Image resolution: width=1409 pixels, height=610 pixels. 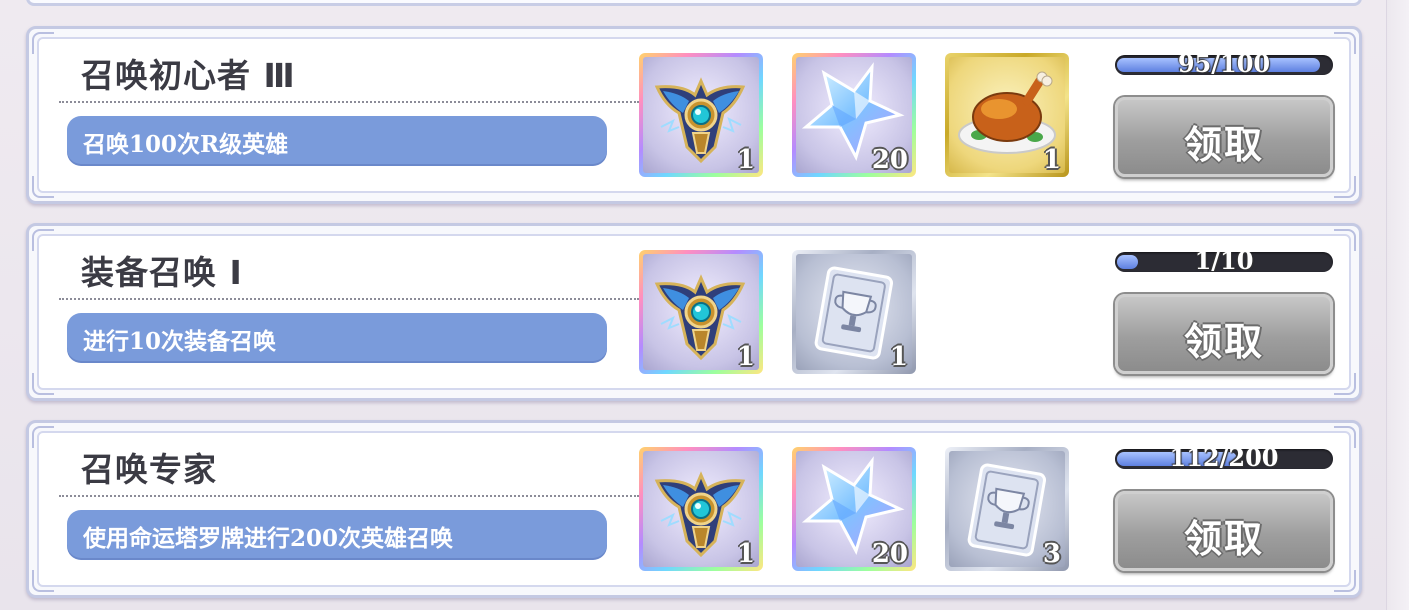 I want to click on scrollbar-track, so click(x=1397, y=305).